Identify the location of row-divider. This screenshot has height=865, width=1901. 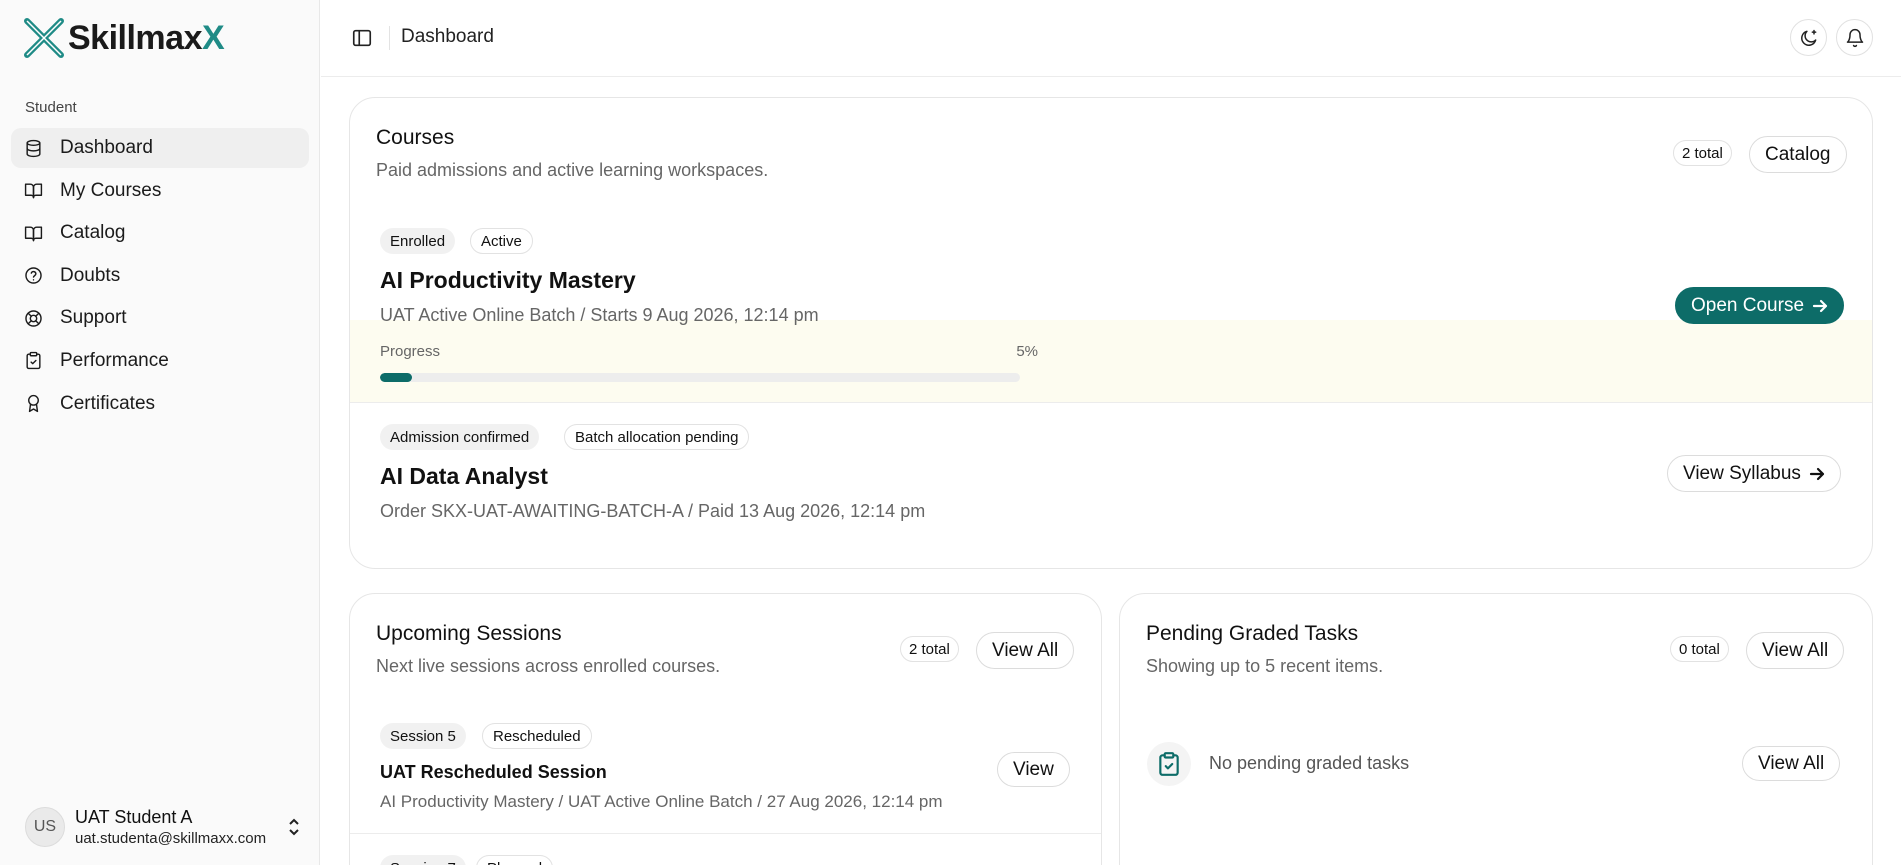
(725, 833).